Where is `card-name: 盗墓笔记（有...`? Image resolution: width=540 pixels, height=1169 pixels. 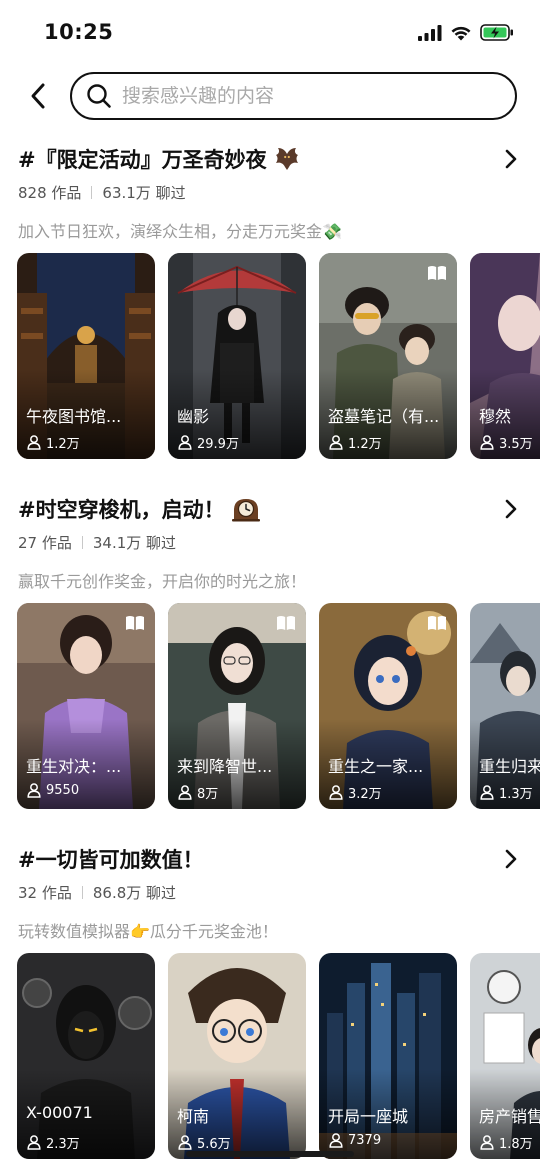 card-name: 盗墓笔记（有... is located at coordinates (384, 416).